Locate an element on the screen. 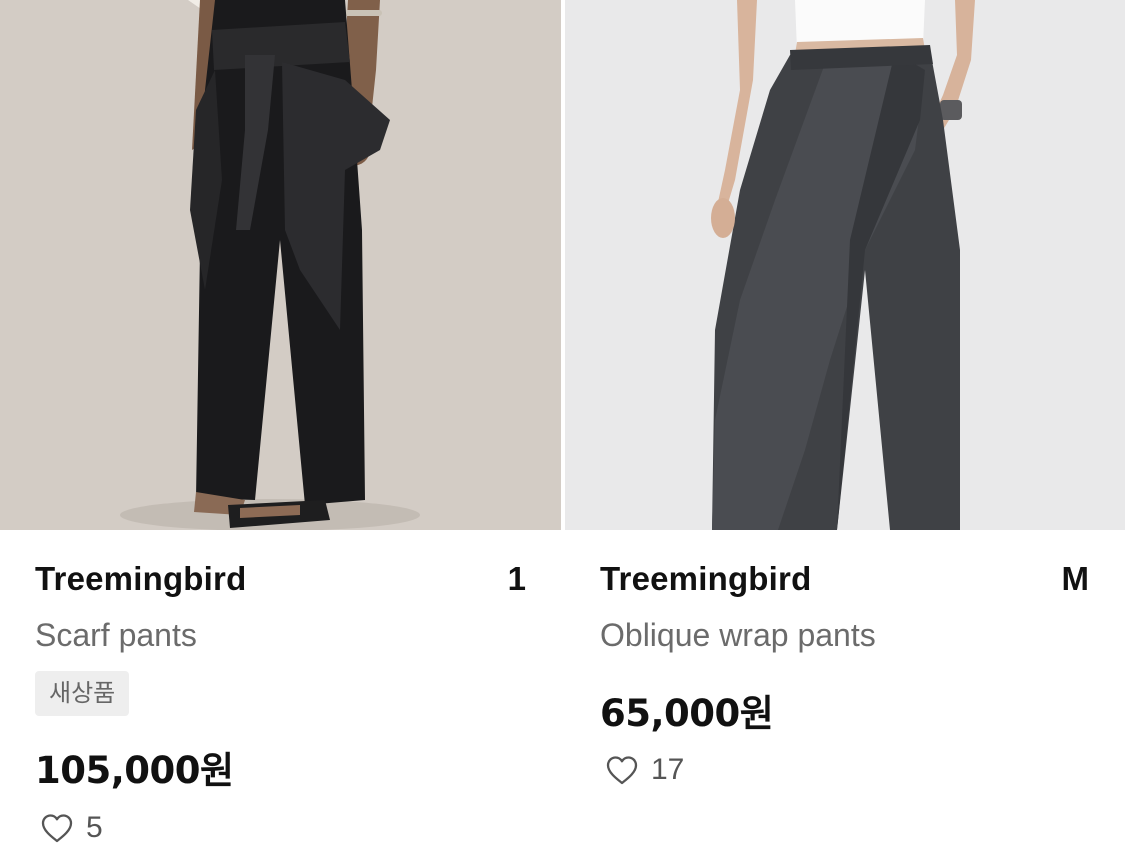 Image resolution: width=1125 pixels, height=852 pixels. size-label: 1 is located at coordinates (516, 578).